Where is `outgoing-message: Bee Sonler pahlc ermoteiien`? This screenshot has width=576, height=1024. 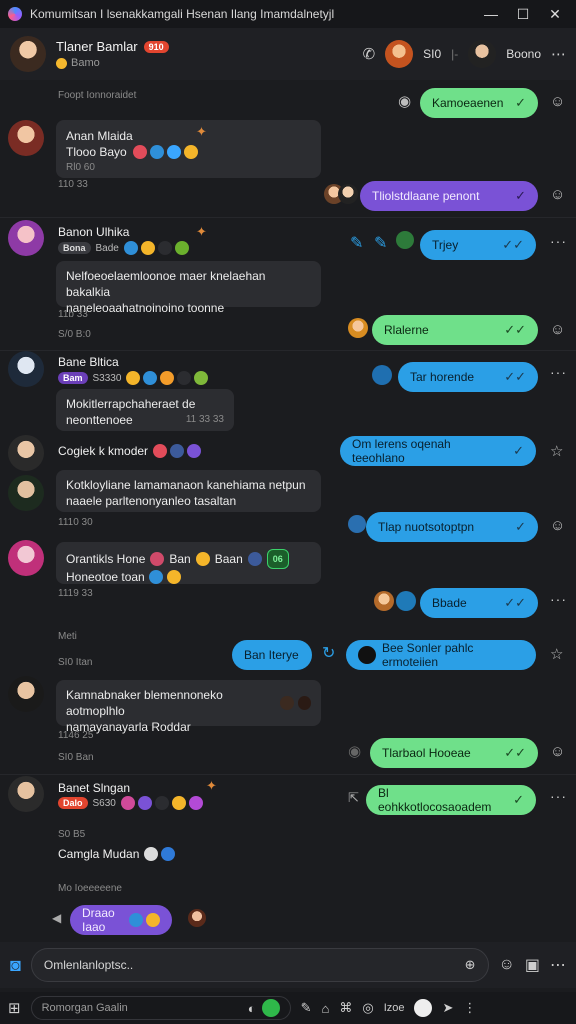 outgoing-message: Bee Sonler pahlc ermoteiien is located at coordinates (441, 655).